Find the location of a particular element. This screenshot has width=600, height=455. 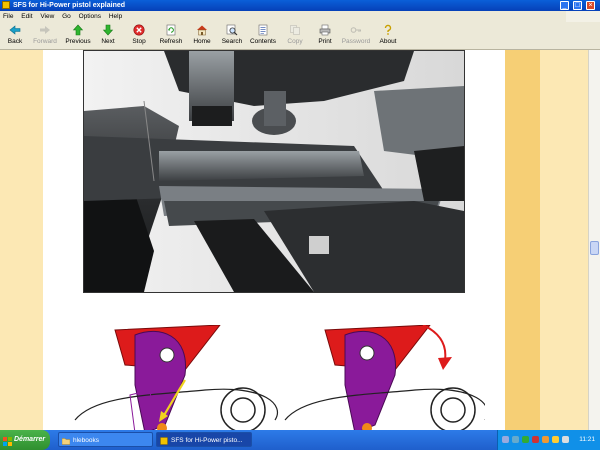

back-button: Back is located at coordinates (15, 34).